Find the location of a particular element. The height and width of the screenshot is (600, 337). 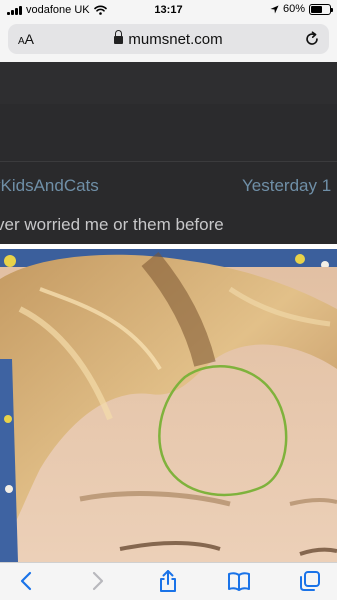

site-subheader-band is located at coordinates (168, 133).